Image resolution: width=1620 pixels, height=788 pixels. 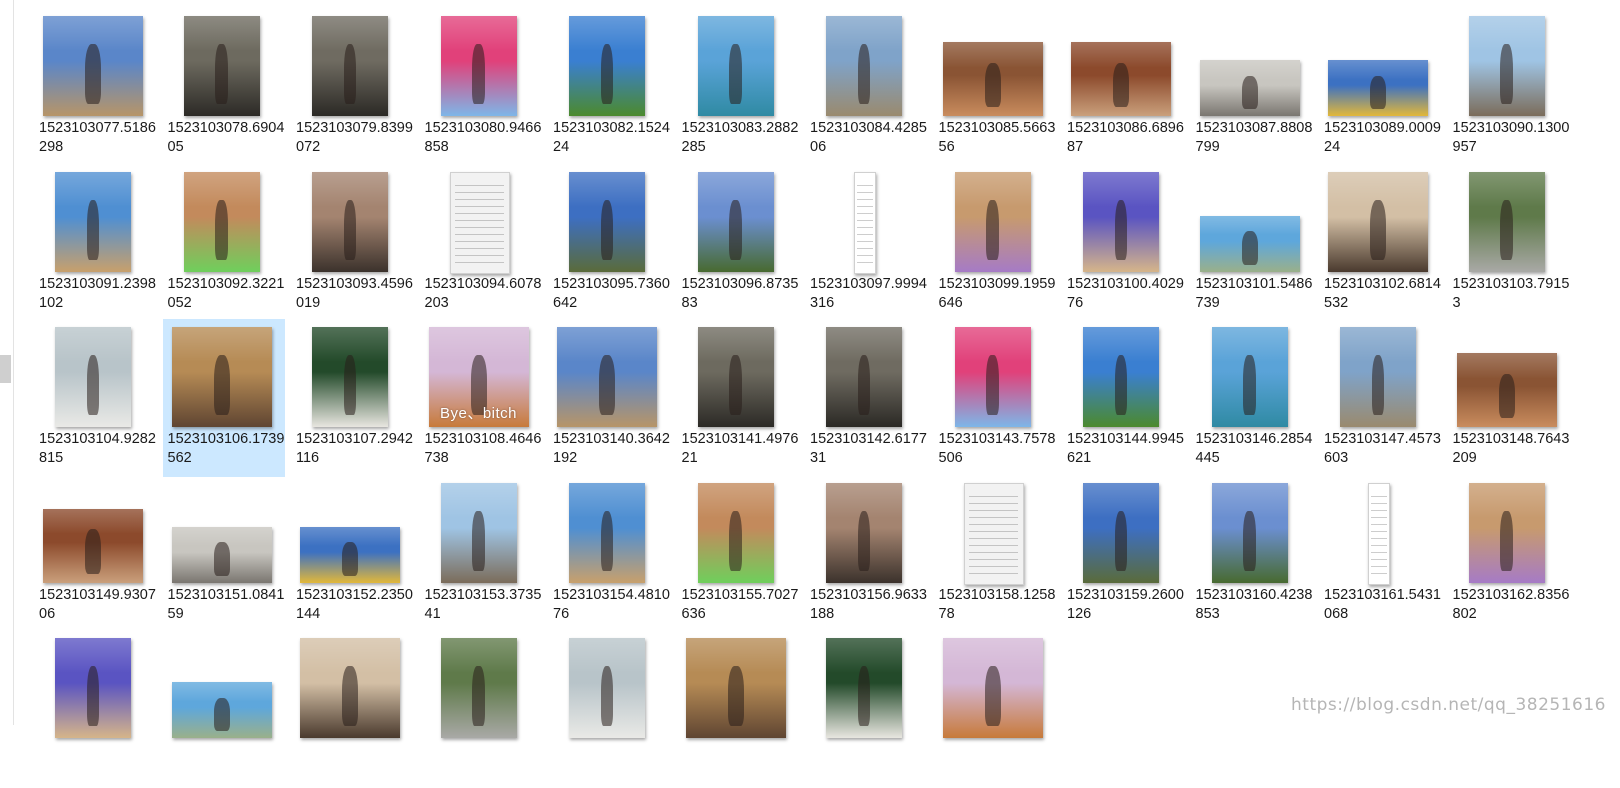 I want to click on file-item: 1523103100.402976, so click(x=1123, y=243).